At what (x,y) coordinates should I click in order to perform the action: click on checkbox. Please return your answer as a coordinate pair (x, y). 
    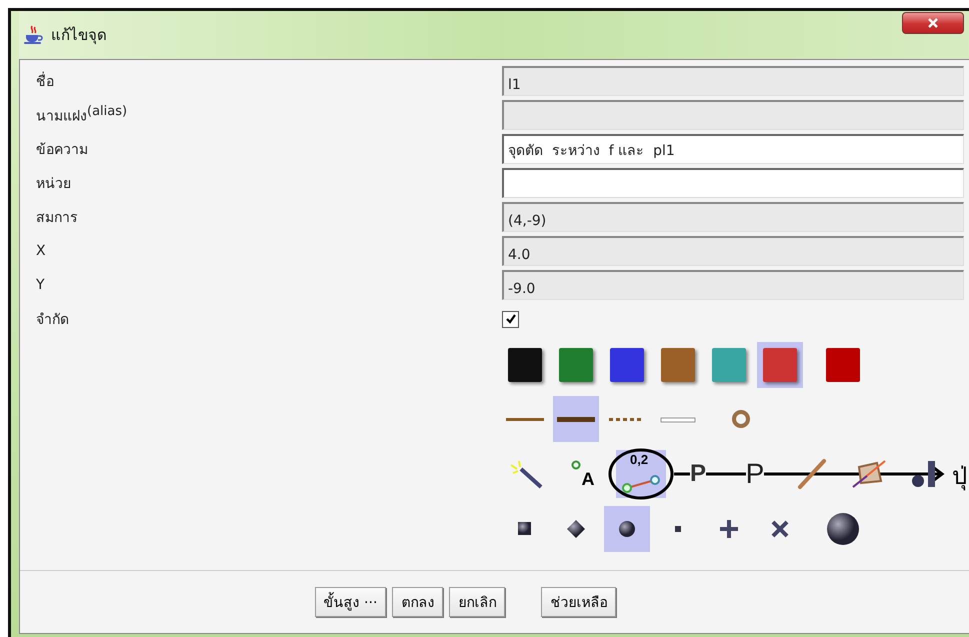
    Looking at the image, I should click on (510, 319).